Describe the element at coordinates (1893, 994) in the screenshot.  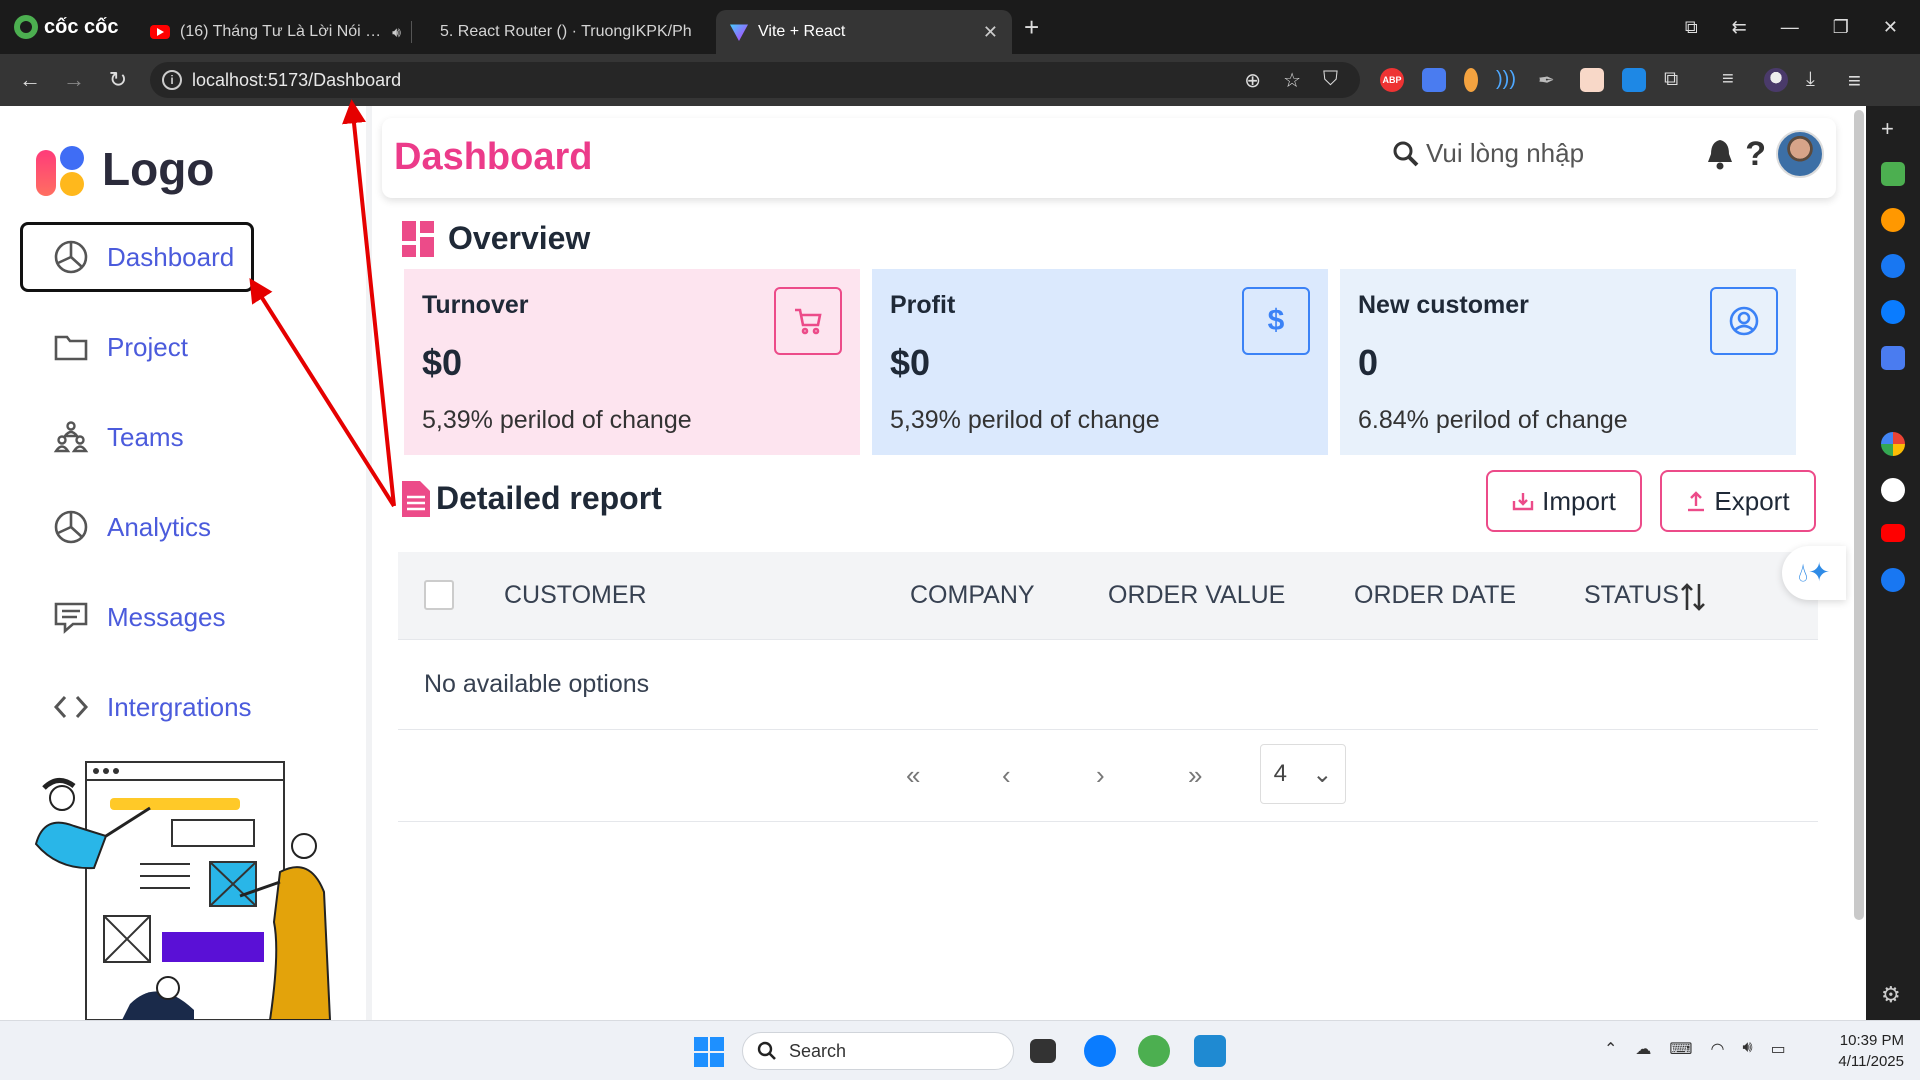
I see `settings-gear-icon: ⚙` at that location.